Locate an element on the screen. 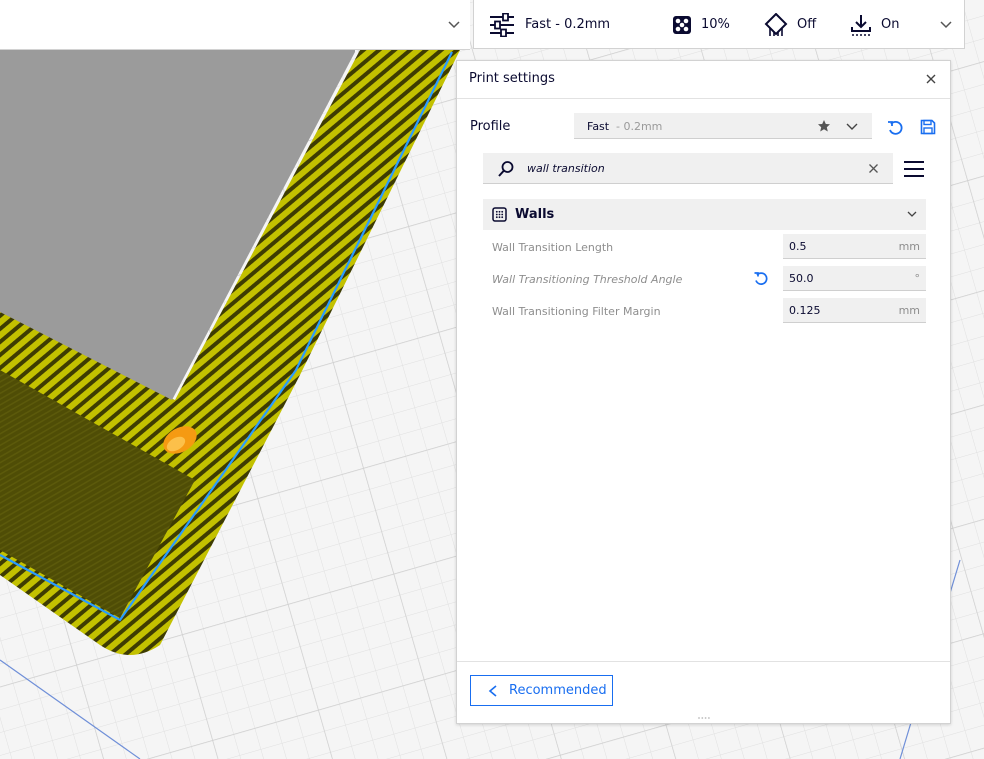  setting-label: Wall Transitioning Filter Margin is located at coordinates (576, 311).